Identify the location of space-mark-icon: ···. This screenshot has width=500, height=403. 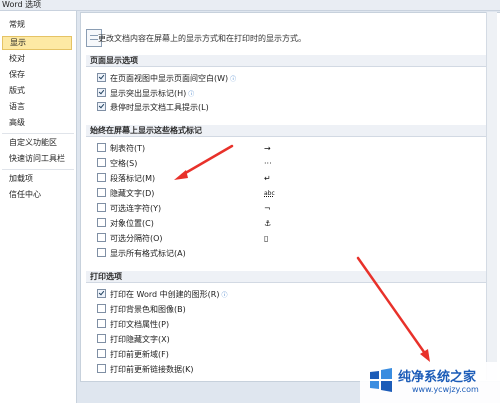
(268, 163).